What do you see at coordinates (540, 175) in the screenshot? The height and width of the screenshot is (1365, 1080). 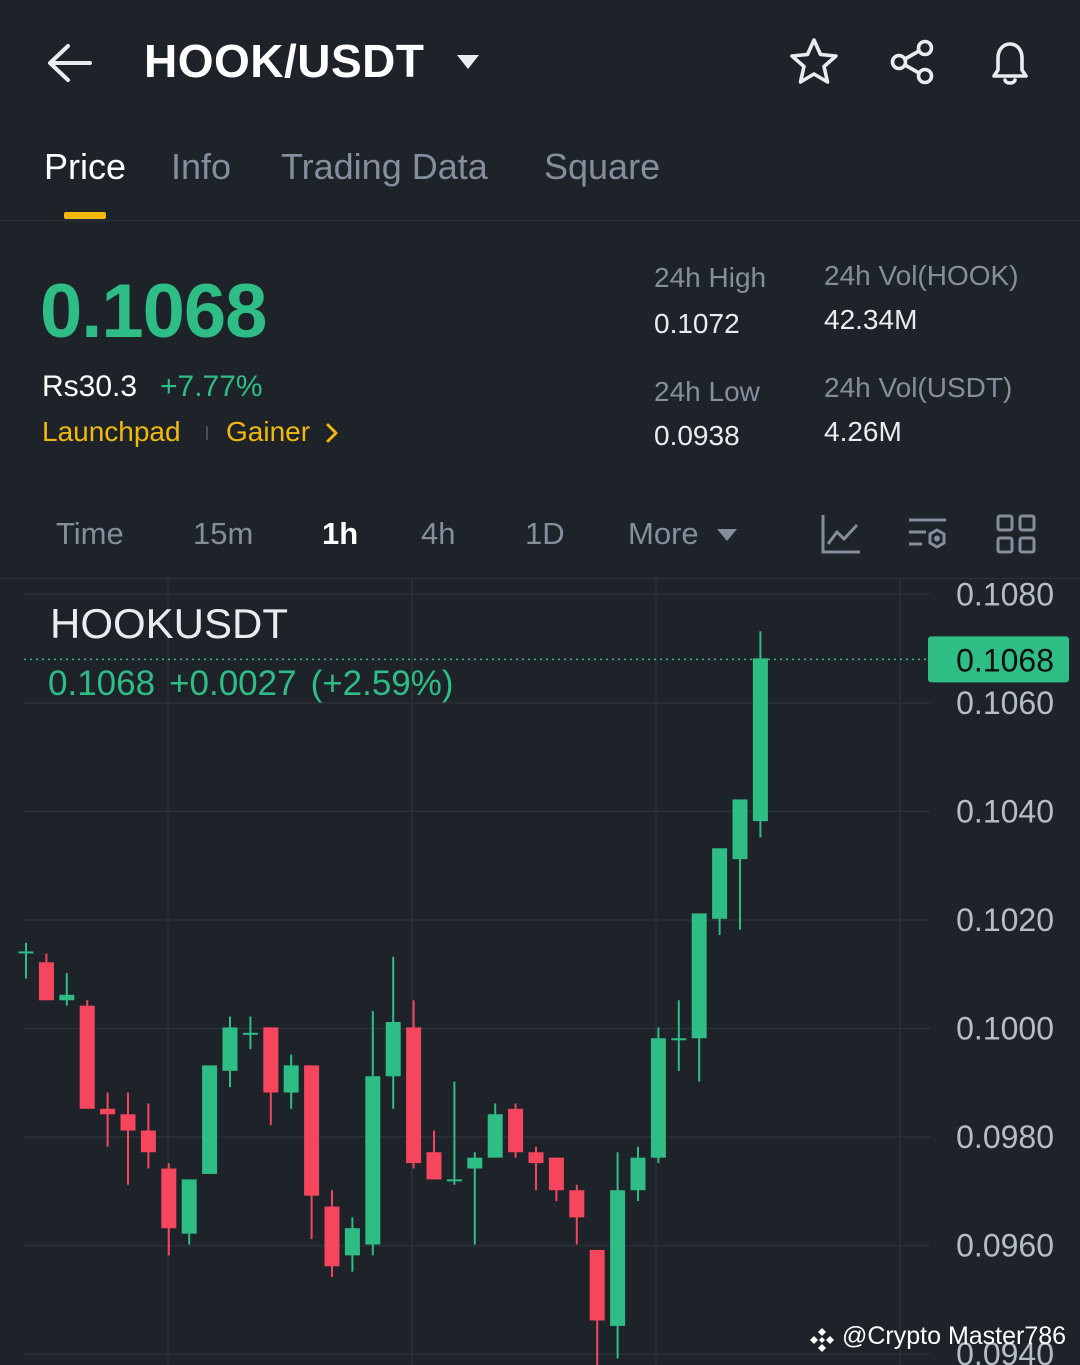 I see `tab-bar: Price Info Trading Data Square` at bounding box center [540, 175].